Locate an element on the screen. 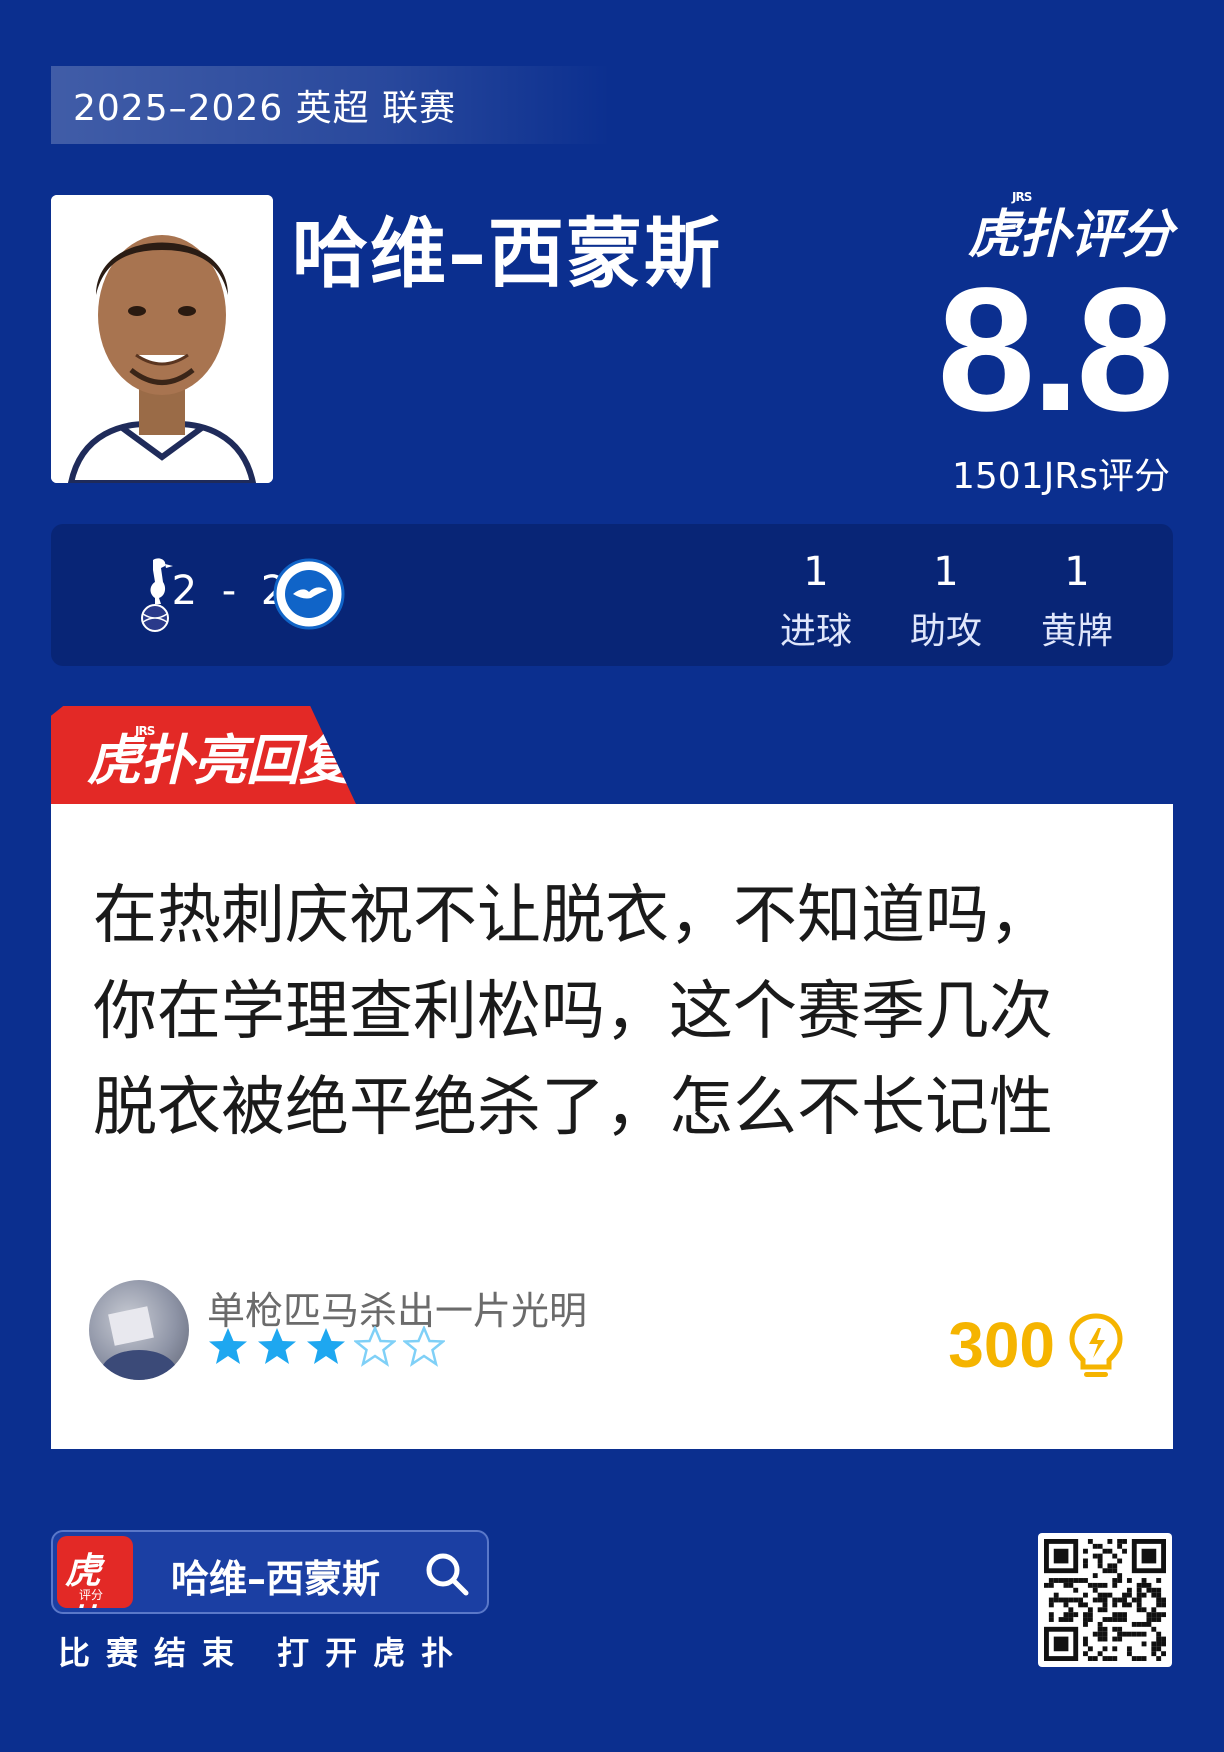 The image size is (1224, 1752). stat-assists: 1 助攻 is located at coordinates (946, 601).